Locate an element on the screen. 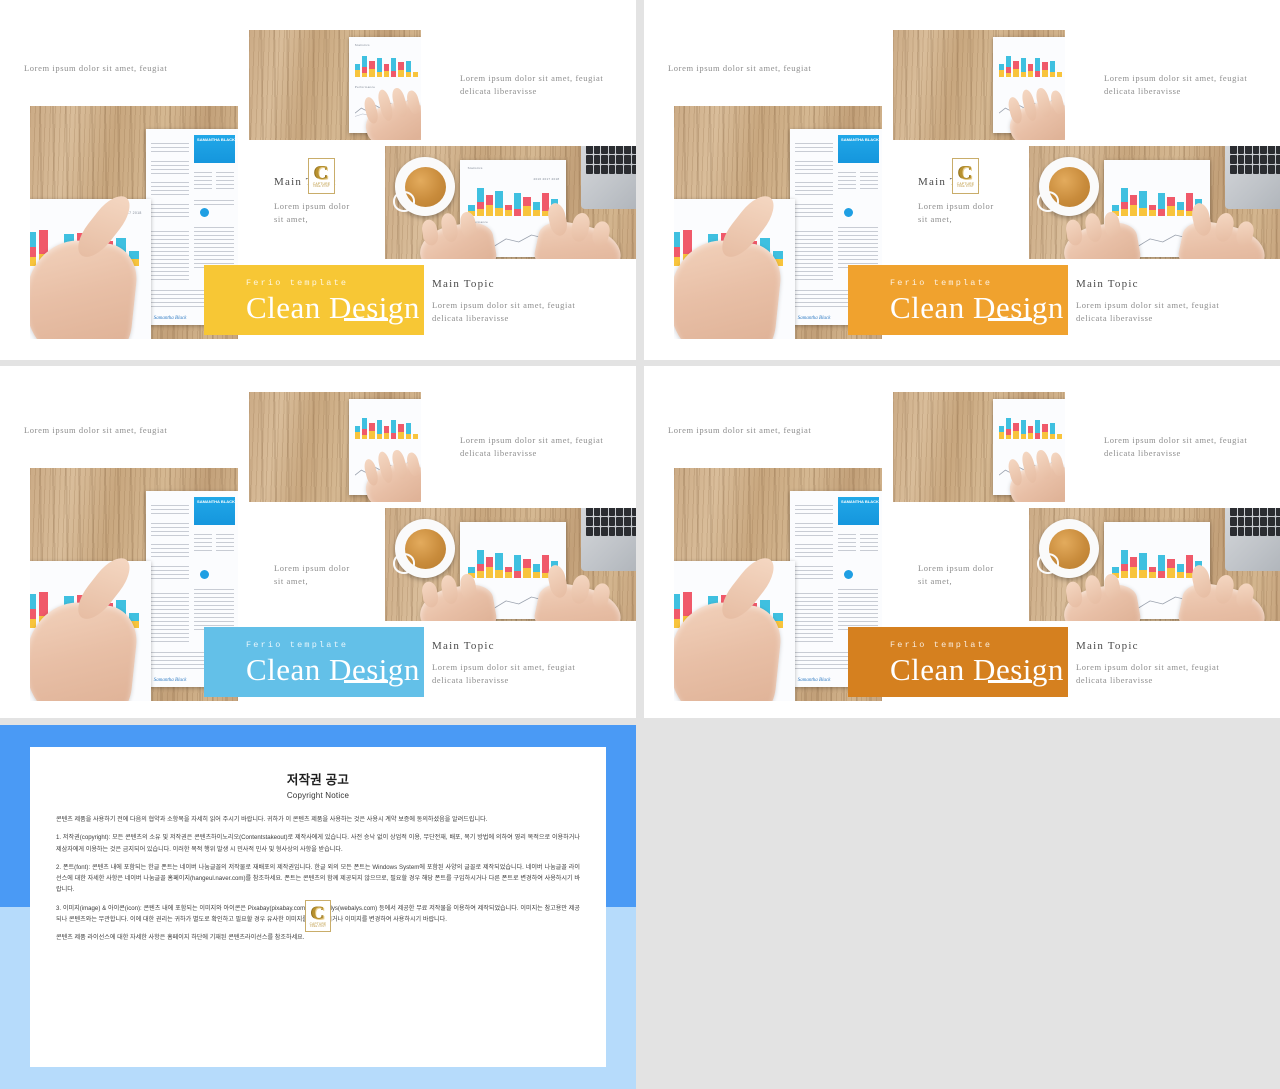 The width and height of the screenshot is (1280, 1089). copyright-title: 저작권 공고 is located at coordinates (318, 780).